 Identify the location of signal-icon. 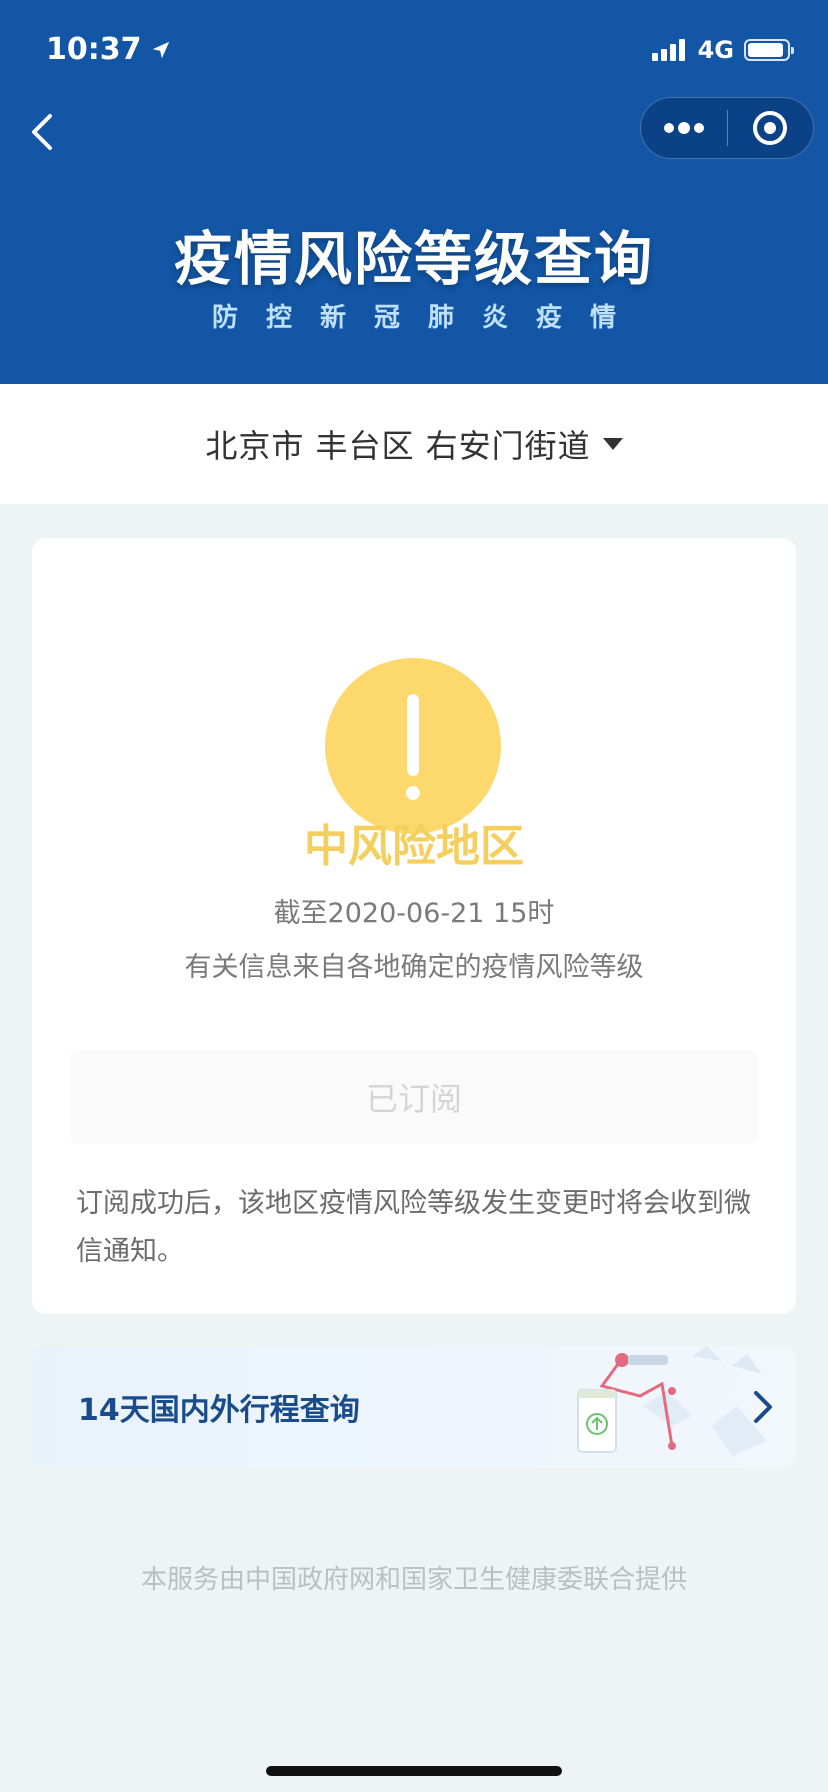
(669, 50).